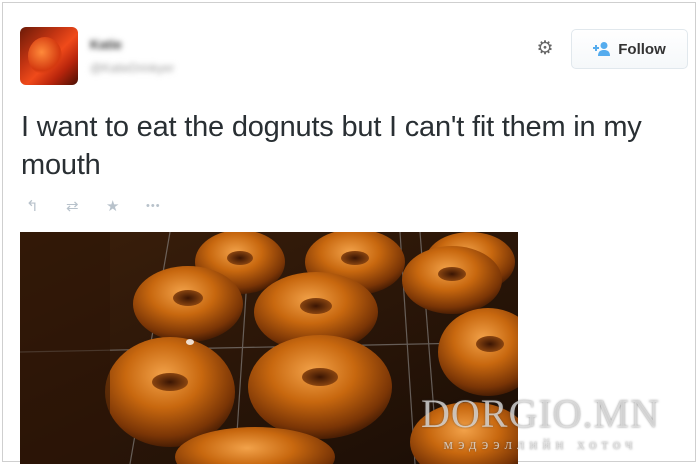 The height and width of the screenshot is (466, 700). I want to click on follow-button: Follow, so click(629, 49).